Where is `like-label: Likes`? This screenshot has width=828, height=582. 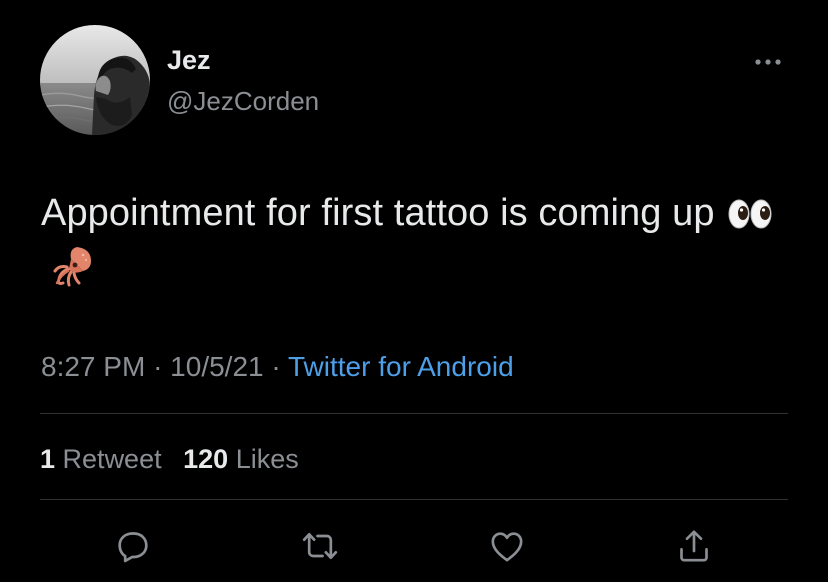
like-label: Likes is located at coordinates (267, 459).